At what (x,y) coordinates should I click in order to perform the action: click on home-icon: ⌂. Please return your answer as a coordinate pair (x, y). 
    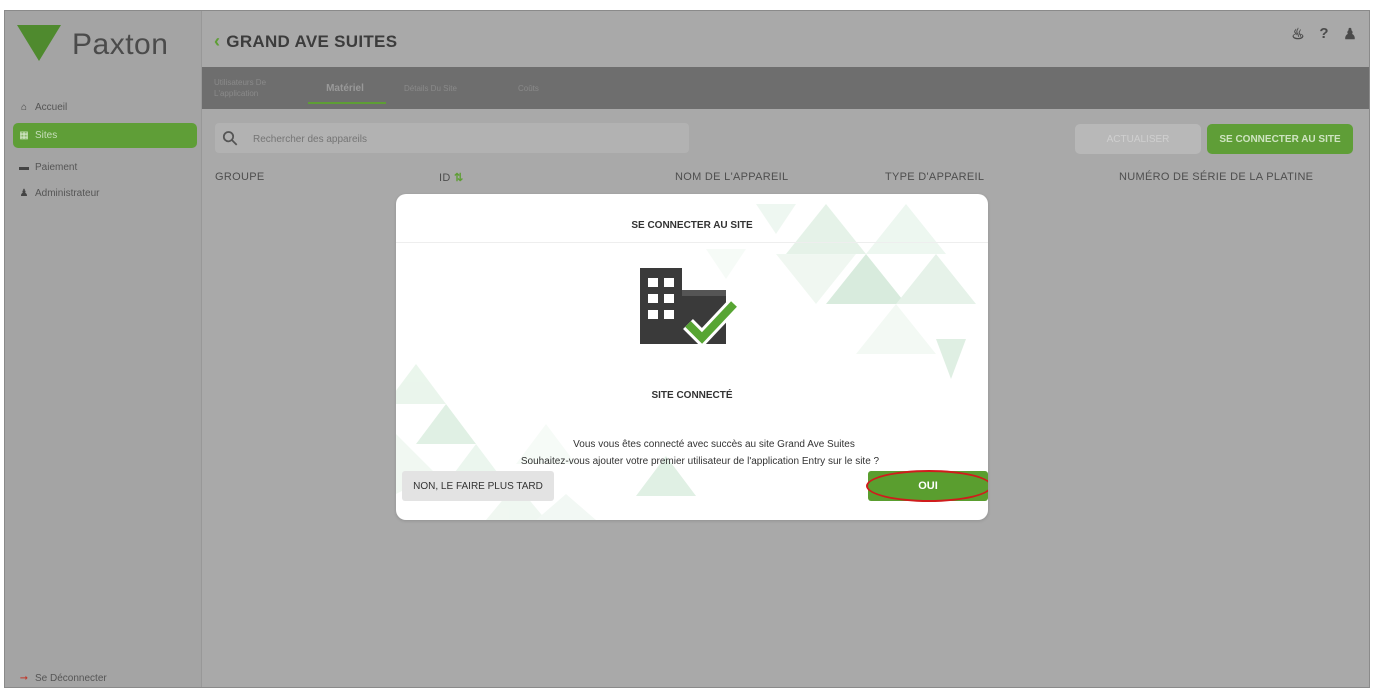
    Looking at the image, I should click on (24, 107).